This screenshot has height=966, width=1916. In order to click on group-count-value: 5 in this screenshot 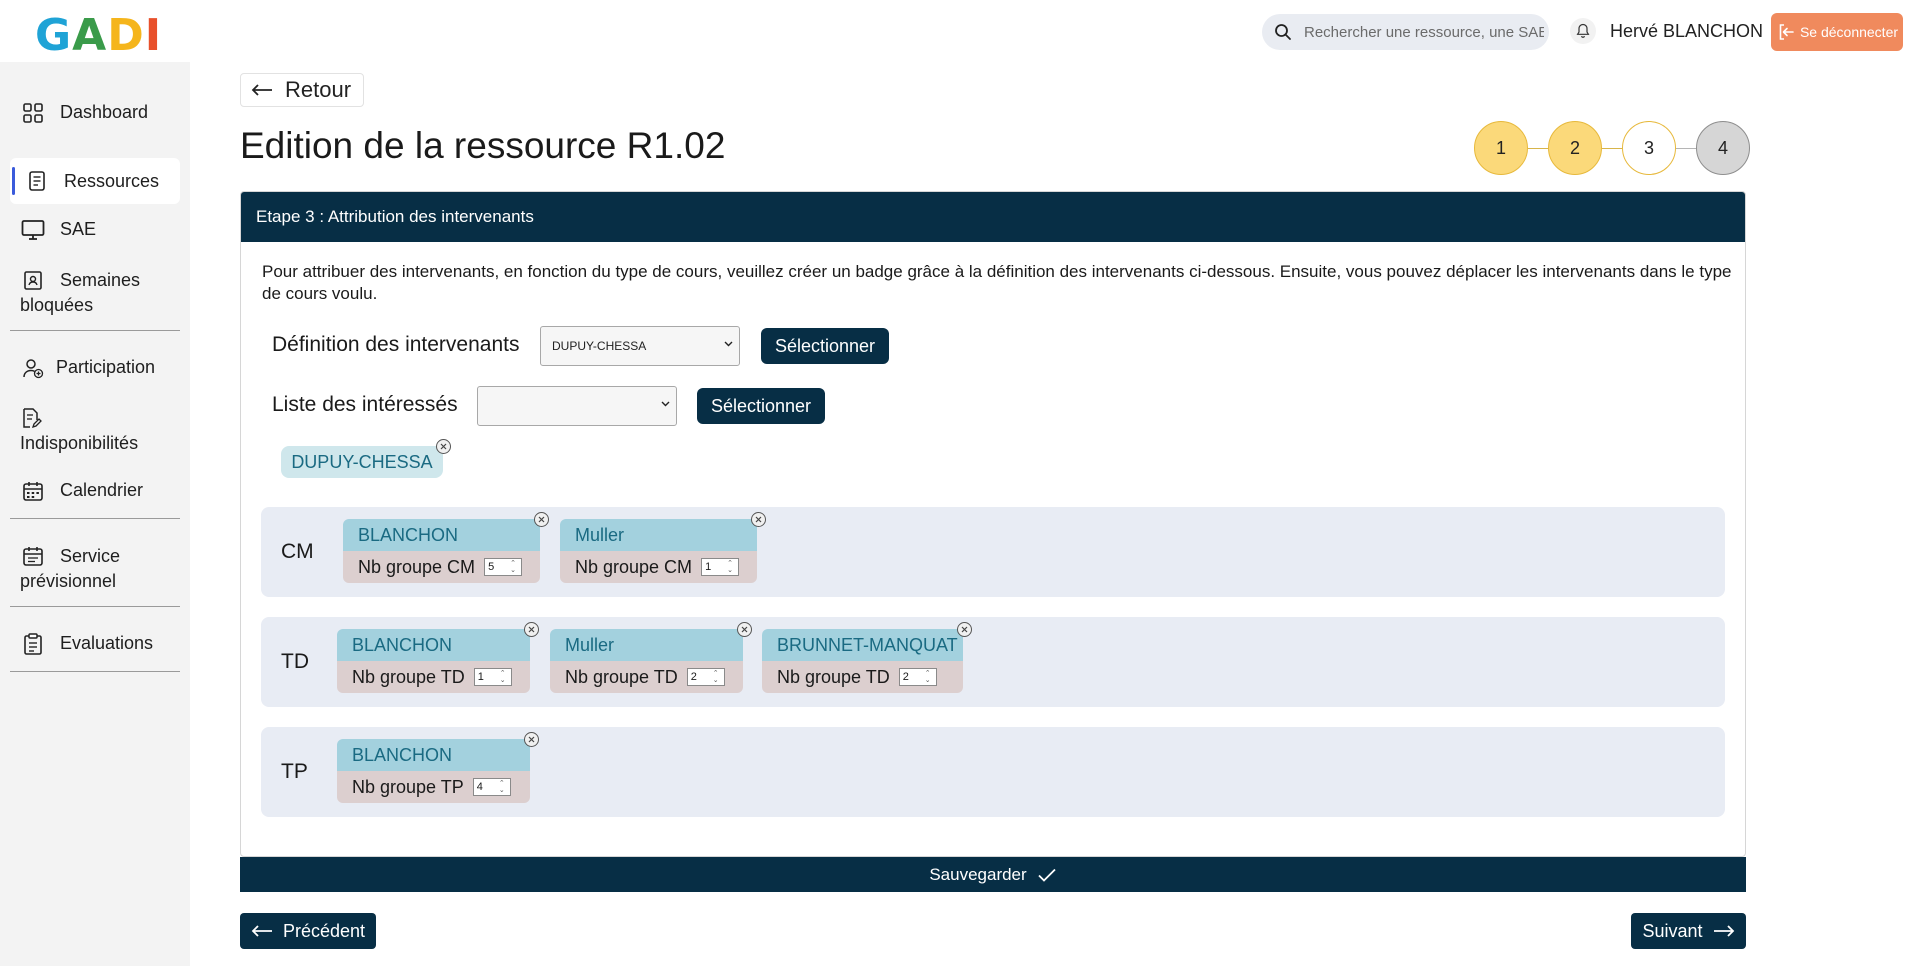, I will do `click(491, 567)`.